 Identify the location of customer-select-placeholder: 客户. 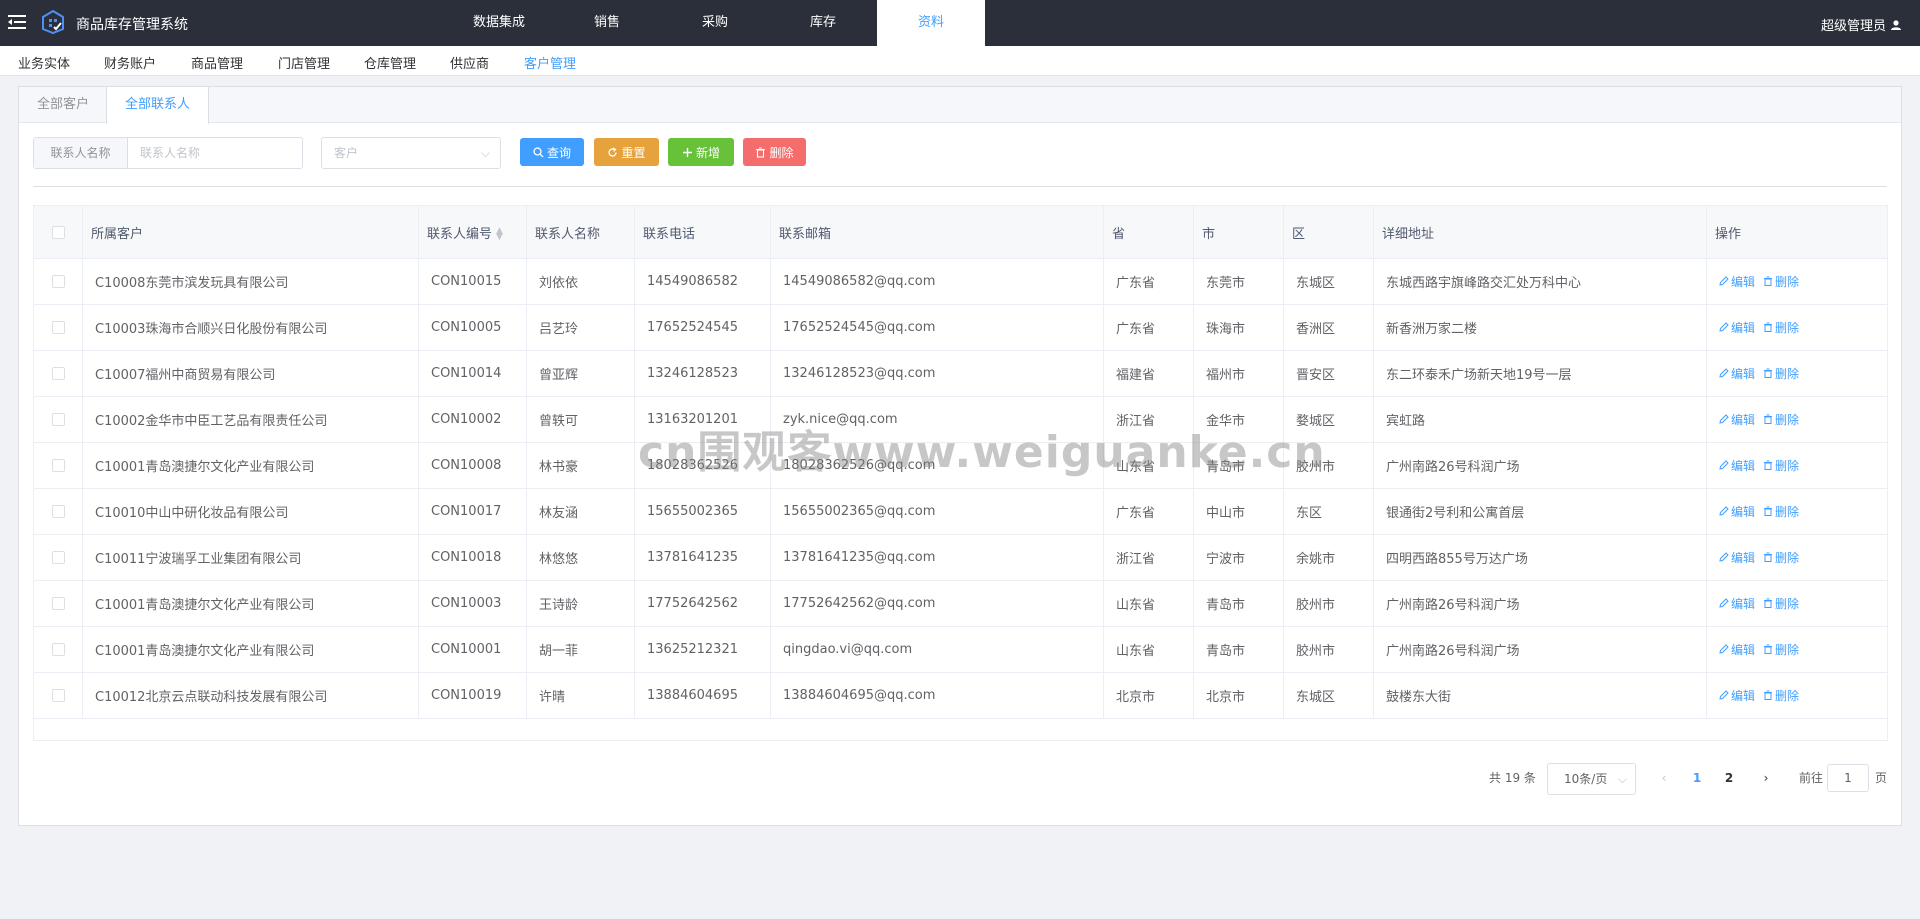
(346, 153).